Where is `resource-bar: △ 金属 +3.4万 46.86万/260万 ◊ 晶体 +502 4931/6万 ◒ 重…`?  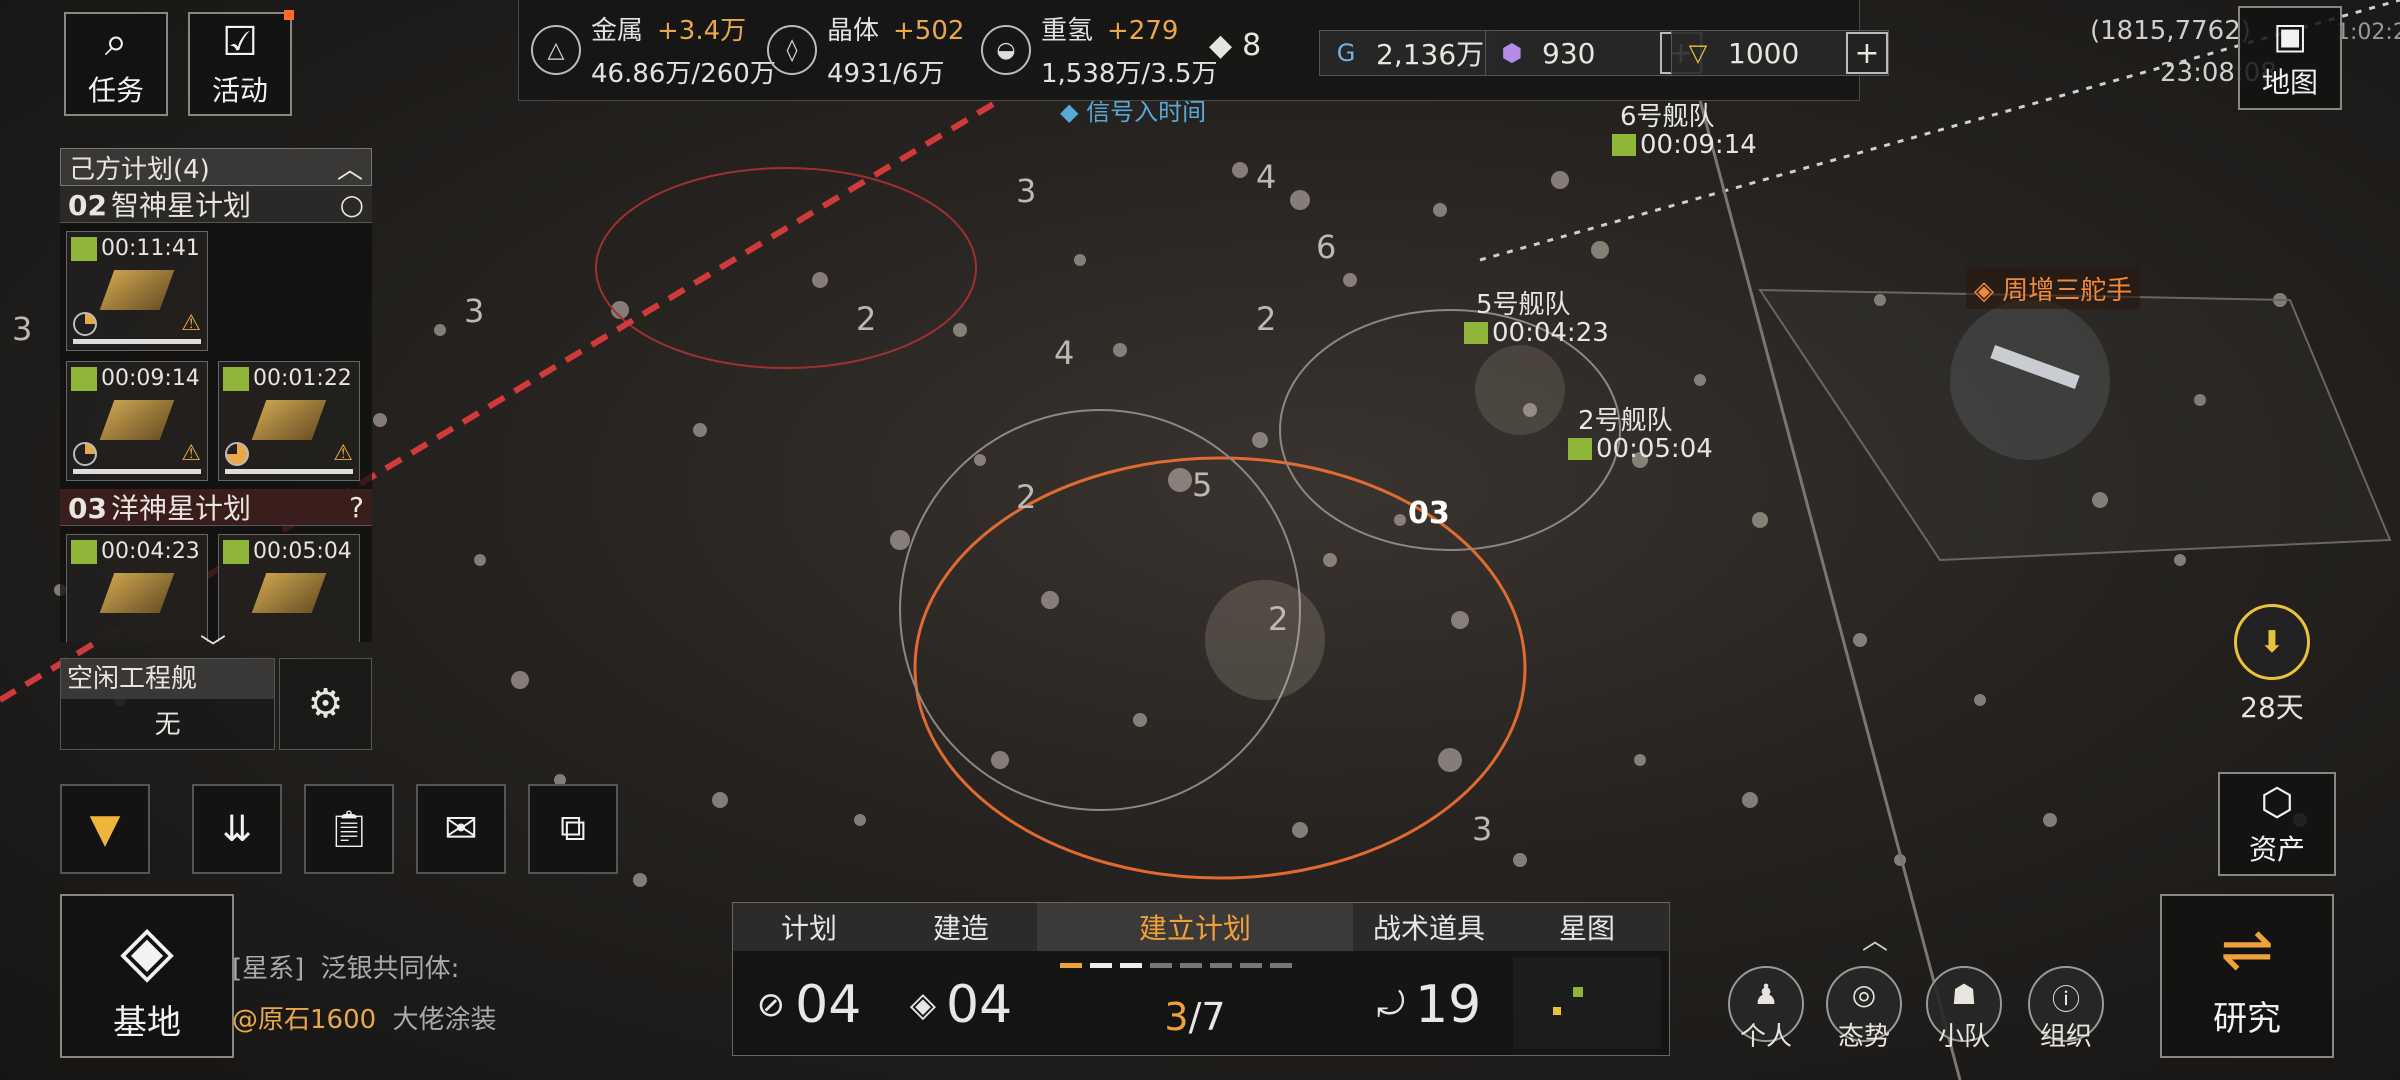 resource-bar: △ 金属 +3.4万 46.86万/260万 ◊ 晶体 +502 4931/6万 ◒ 重… is located at coordinates (1203, 50).